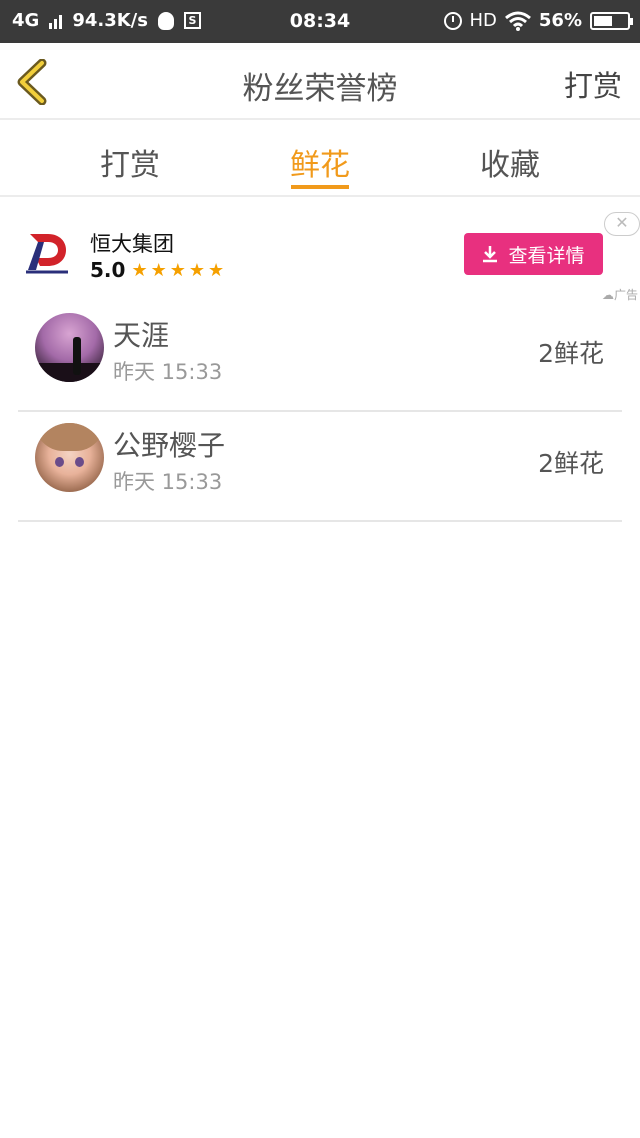 This screenshot has width=640, height=1138. What do you see at coordinates (320, 89) in the screenshot?
I see `page-title: 粉丝荣誉榜` at bounding box center [320, 89].